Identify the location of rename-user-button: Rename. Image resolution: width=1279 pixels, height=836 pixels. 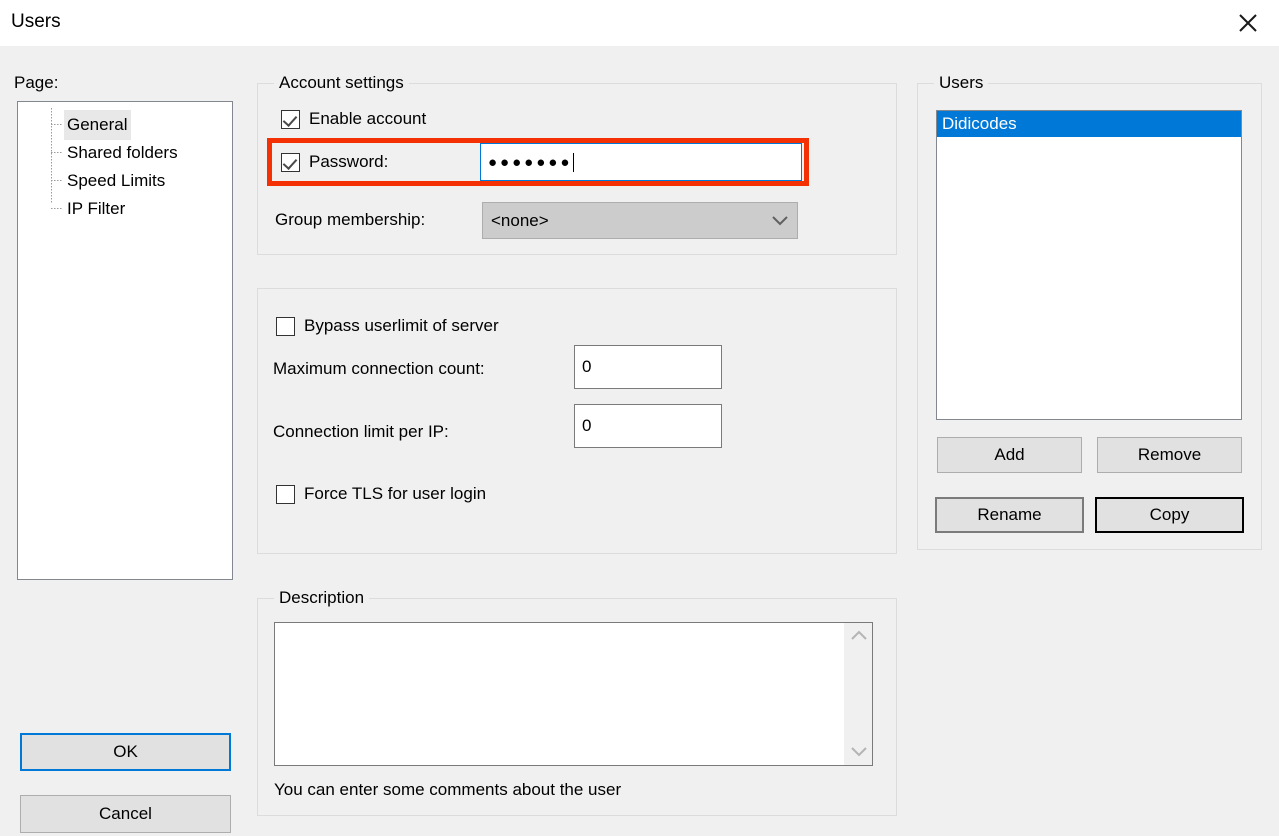
(1009, 515).